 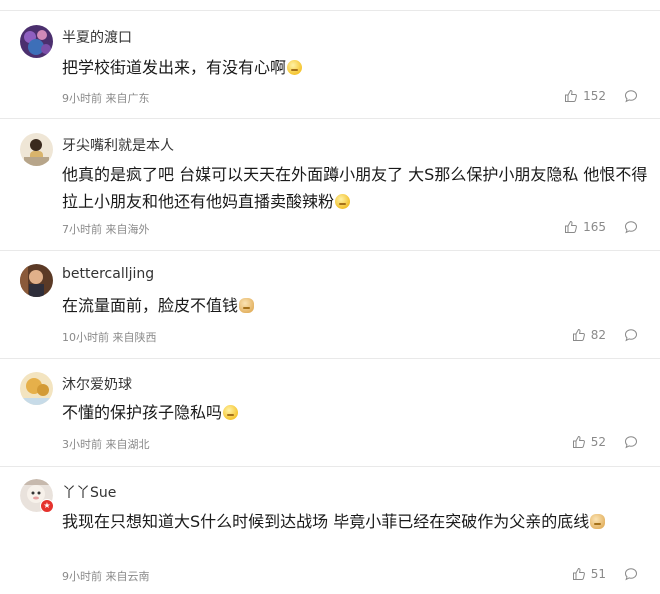 I want to click on comment-actions: 52, so click(x=605, y=442).